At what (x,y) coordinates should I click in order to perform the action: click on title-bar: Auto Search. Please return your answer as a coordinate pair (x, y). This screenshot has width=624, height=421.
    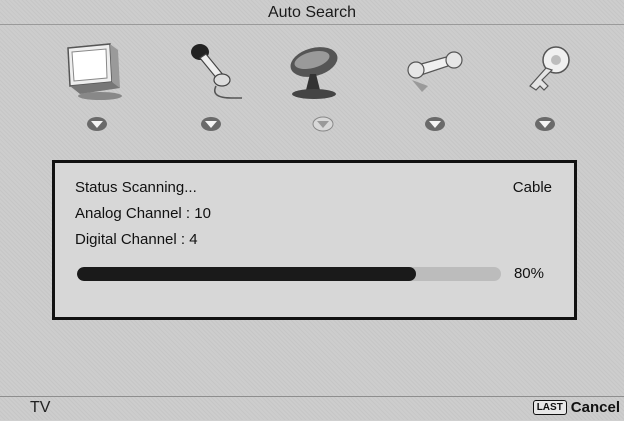
    Looking at the image, I should click on (312, 12).